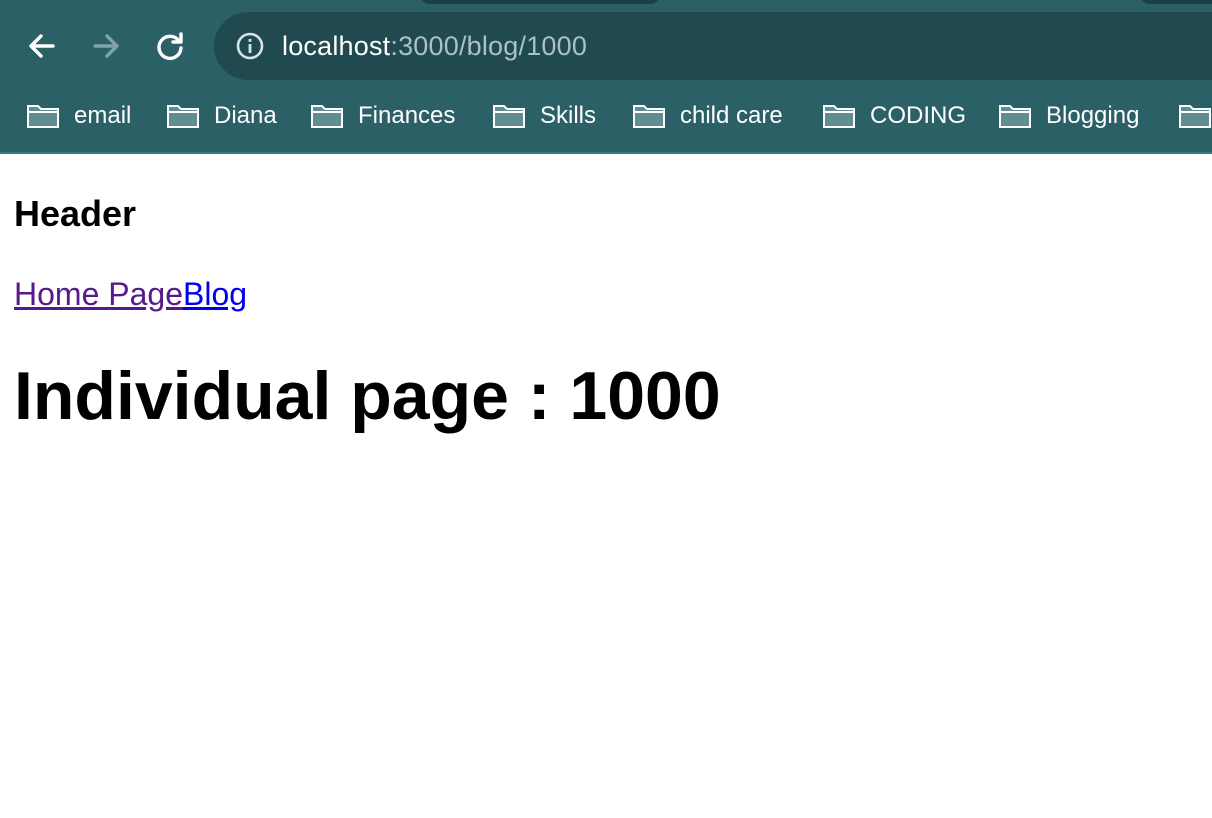  Describe the element at coordinates (568, 115) in the screenshot. I see `bookmark-label: Skills` at that location.